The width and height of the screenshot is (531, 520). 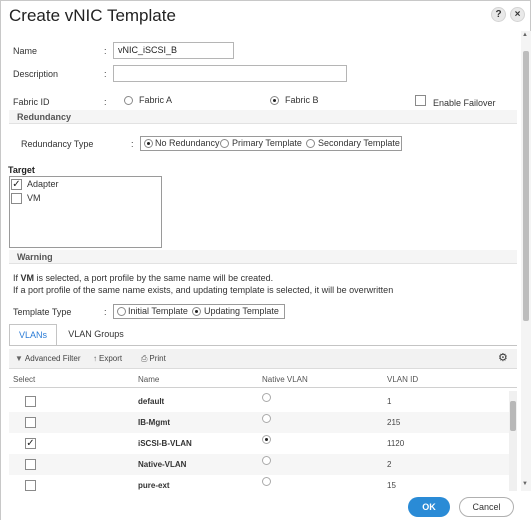 What do you see at coordinates (154, 485) in the screenshot?
I see `row-name: pure-ext` at bounding box center [154, 485].